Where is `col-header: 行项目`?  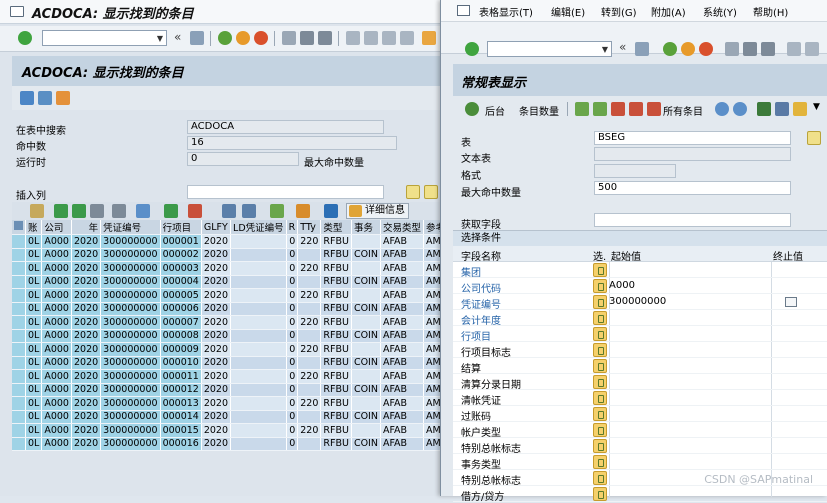 col-header: 行项目 is located at coordinates (181, 227).